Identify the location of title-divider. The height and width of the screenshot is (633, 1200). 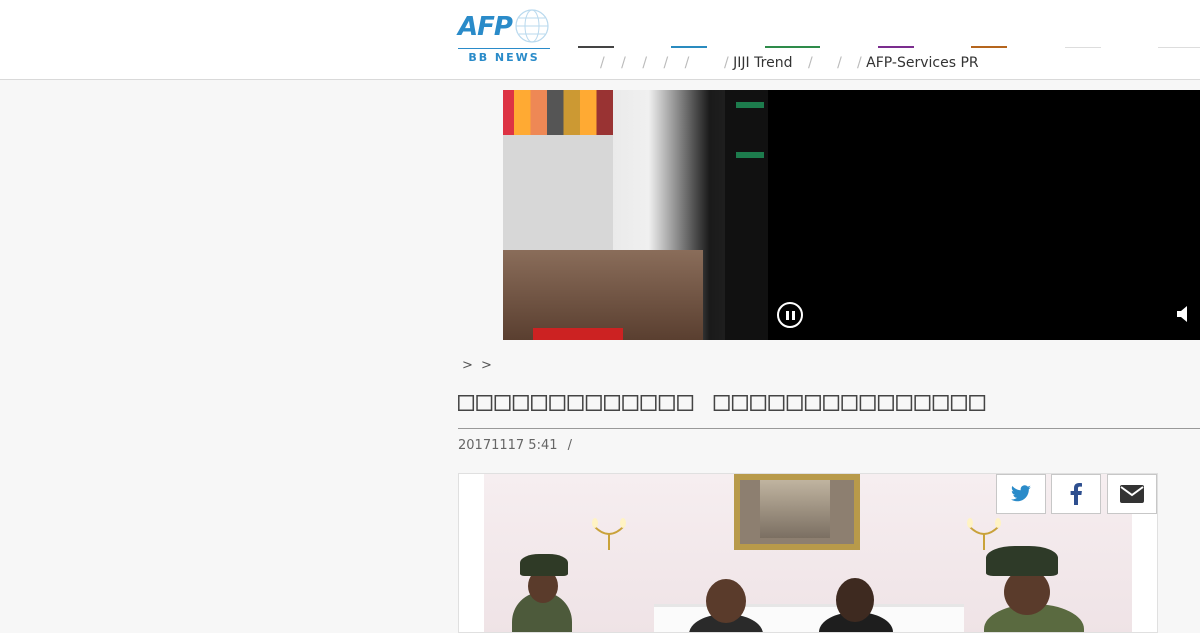
(829, 428).